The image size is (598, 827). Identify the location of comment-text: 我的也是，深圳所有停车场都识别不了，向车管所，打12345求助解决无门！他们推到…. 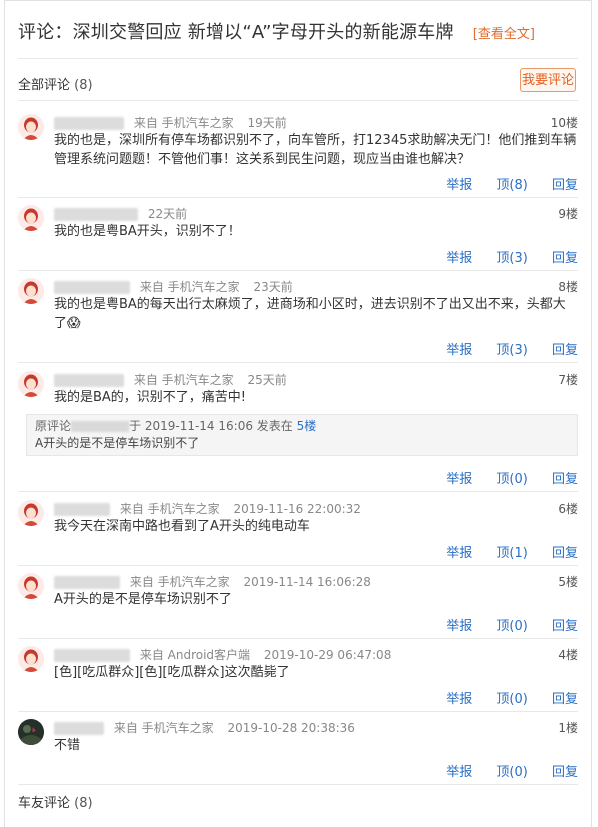
(315, 150).